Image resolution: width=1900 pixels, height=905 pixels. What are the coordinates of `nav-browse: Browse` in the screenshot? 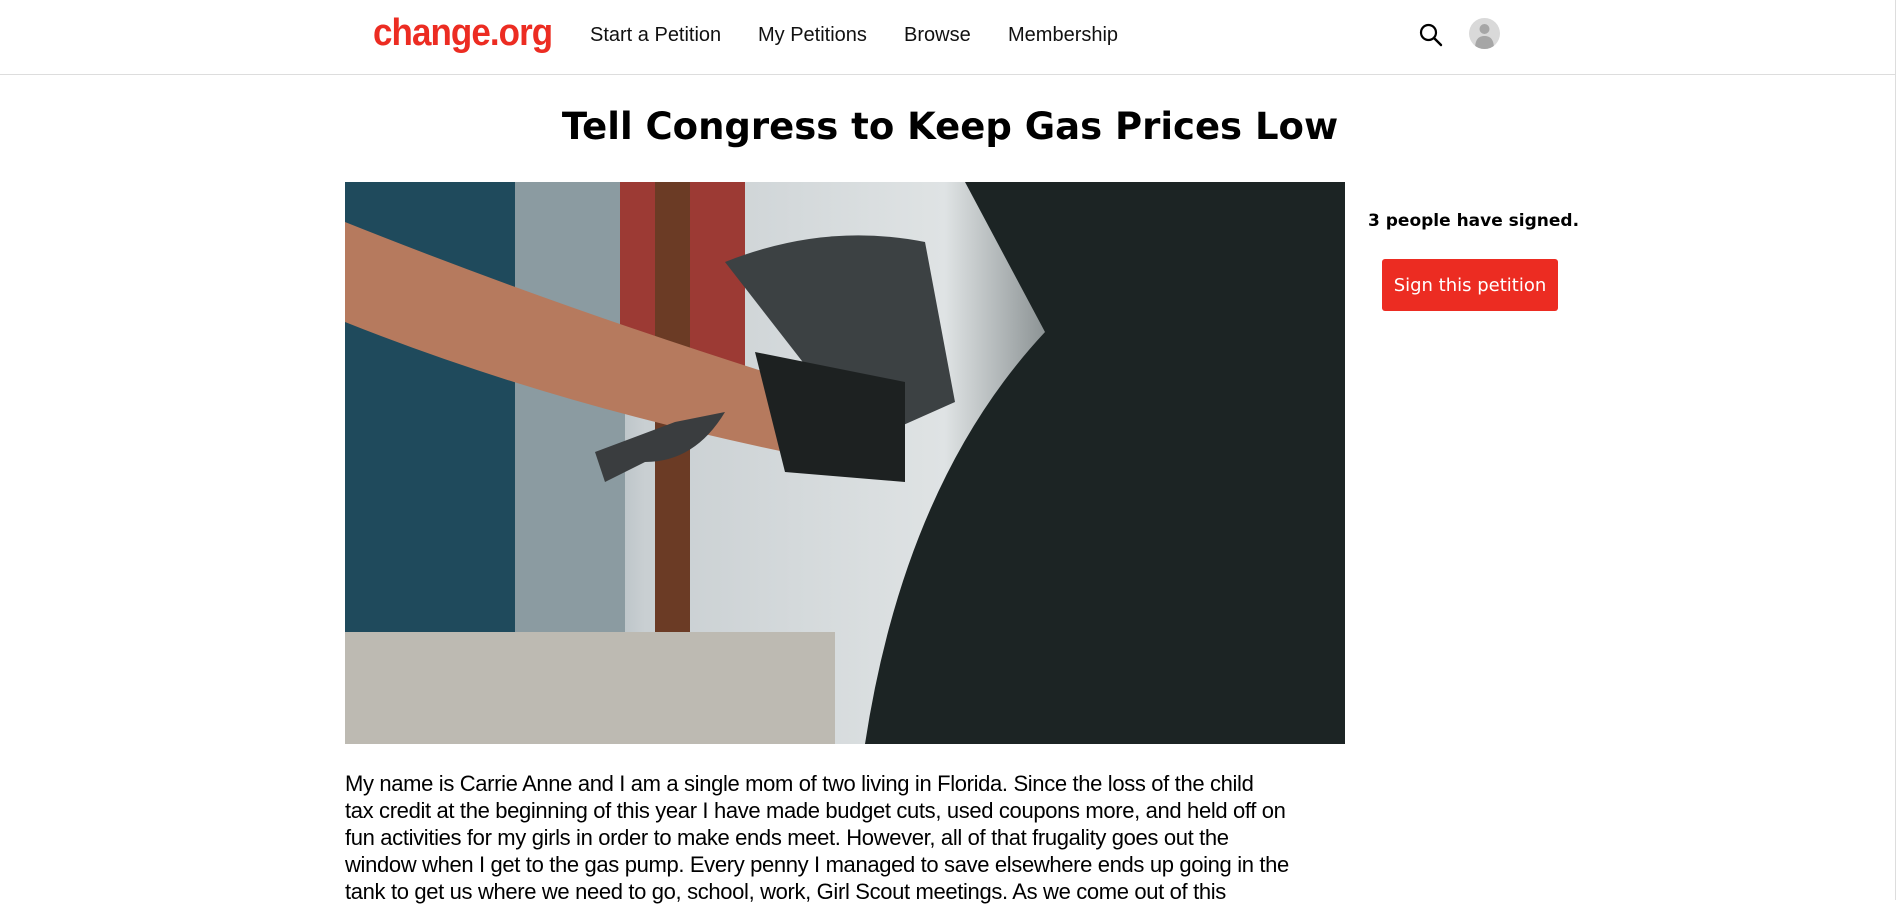 It's located at (937, 35).